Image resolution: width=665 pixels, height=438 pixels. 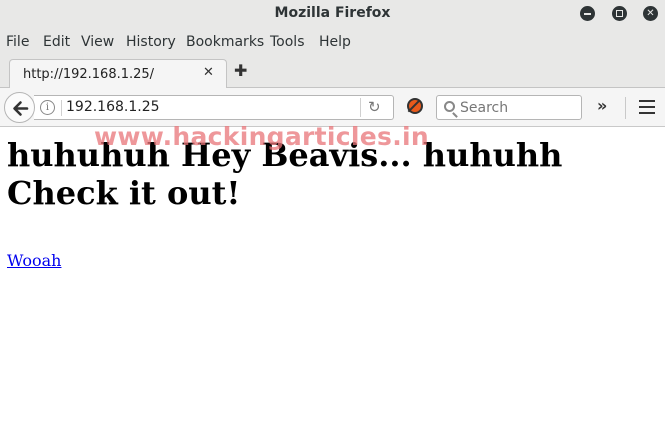 What do you see at coordinates (47, 107) in the screenshot?
I see `site-info-icon: i` at bounding box center [47, 107].